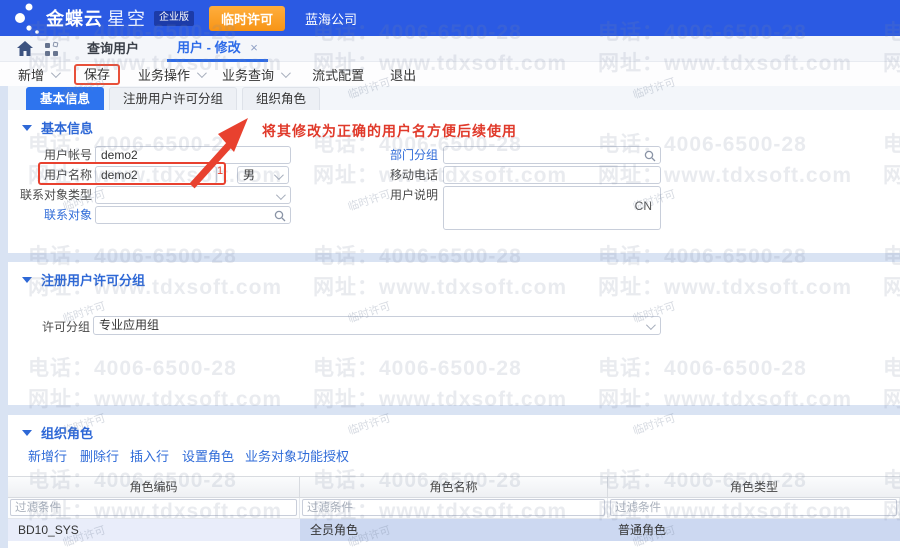 The width and height of the screenshot is (900, 548). Describe the element at coordinates (74, 19) in the screenshot. I see `logo-text-main: 金蝶云` at that location.